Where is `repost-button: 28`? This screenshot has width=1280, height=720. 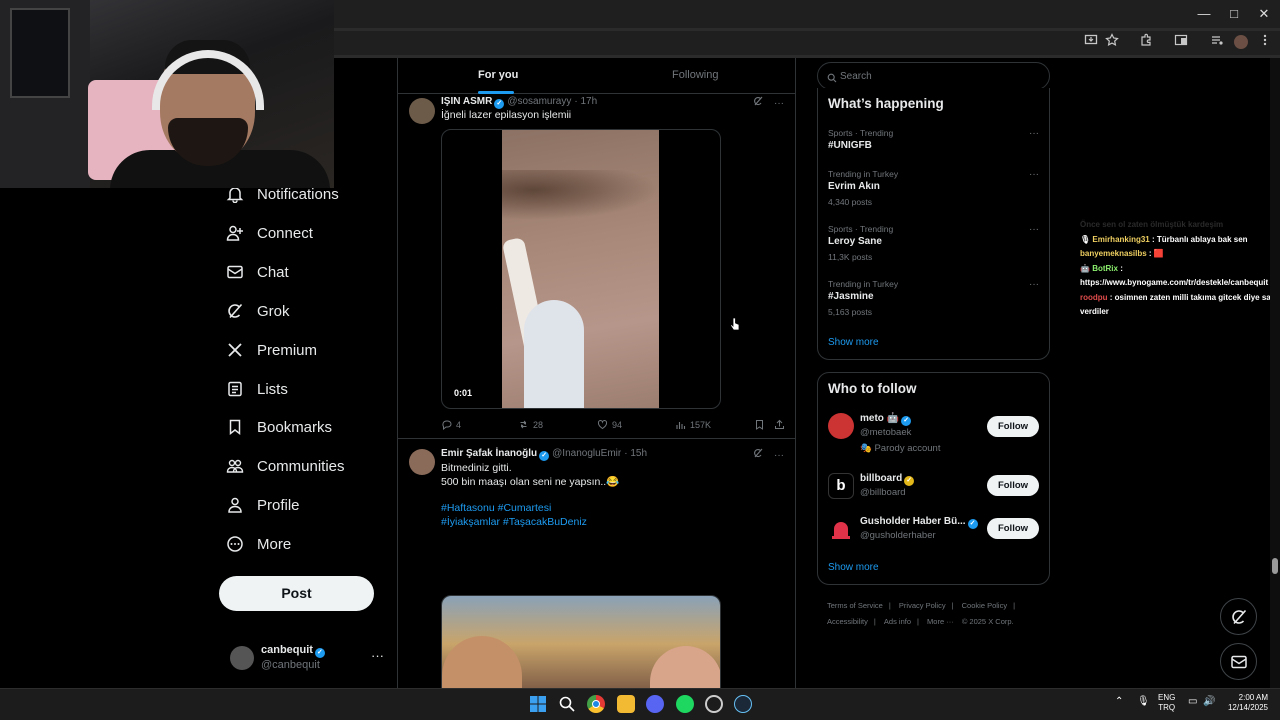 repost-button: 28 is located at coordinates (530, 424).